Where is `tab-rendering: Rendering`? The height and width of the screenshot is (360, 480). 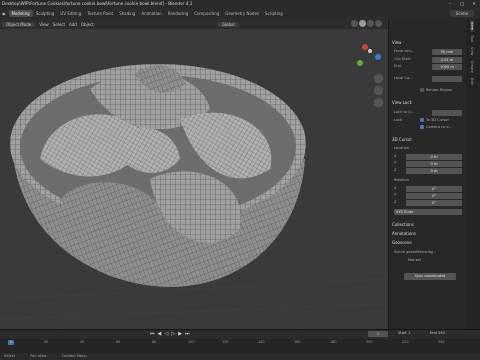
tab-rendering: Rendering is located at coordinates (178, 13).